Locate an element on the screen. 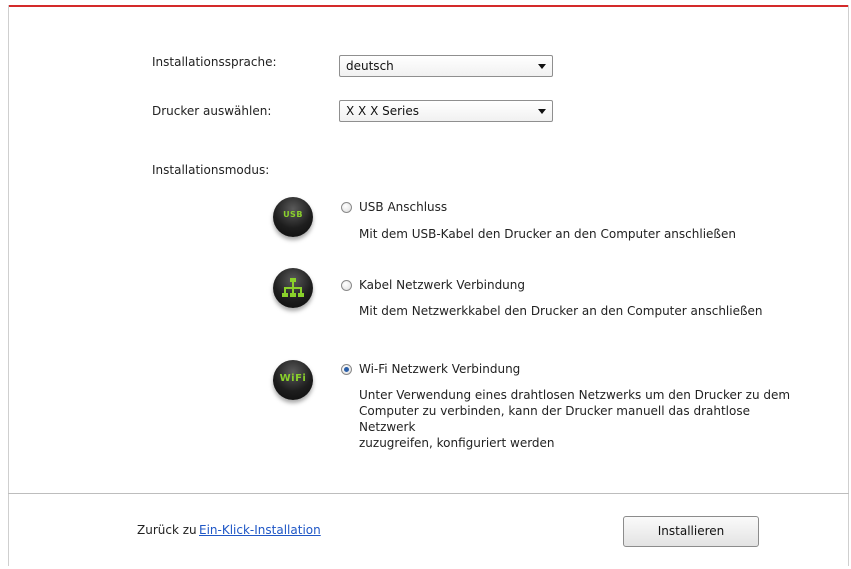  usb-icon: USB is located at coordinates (293, 217).